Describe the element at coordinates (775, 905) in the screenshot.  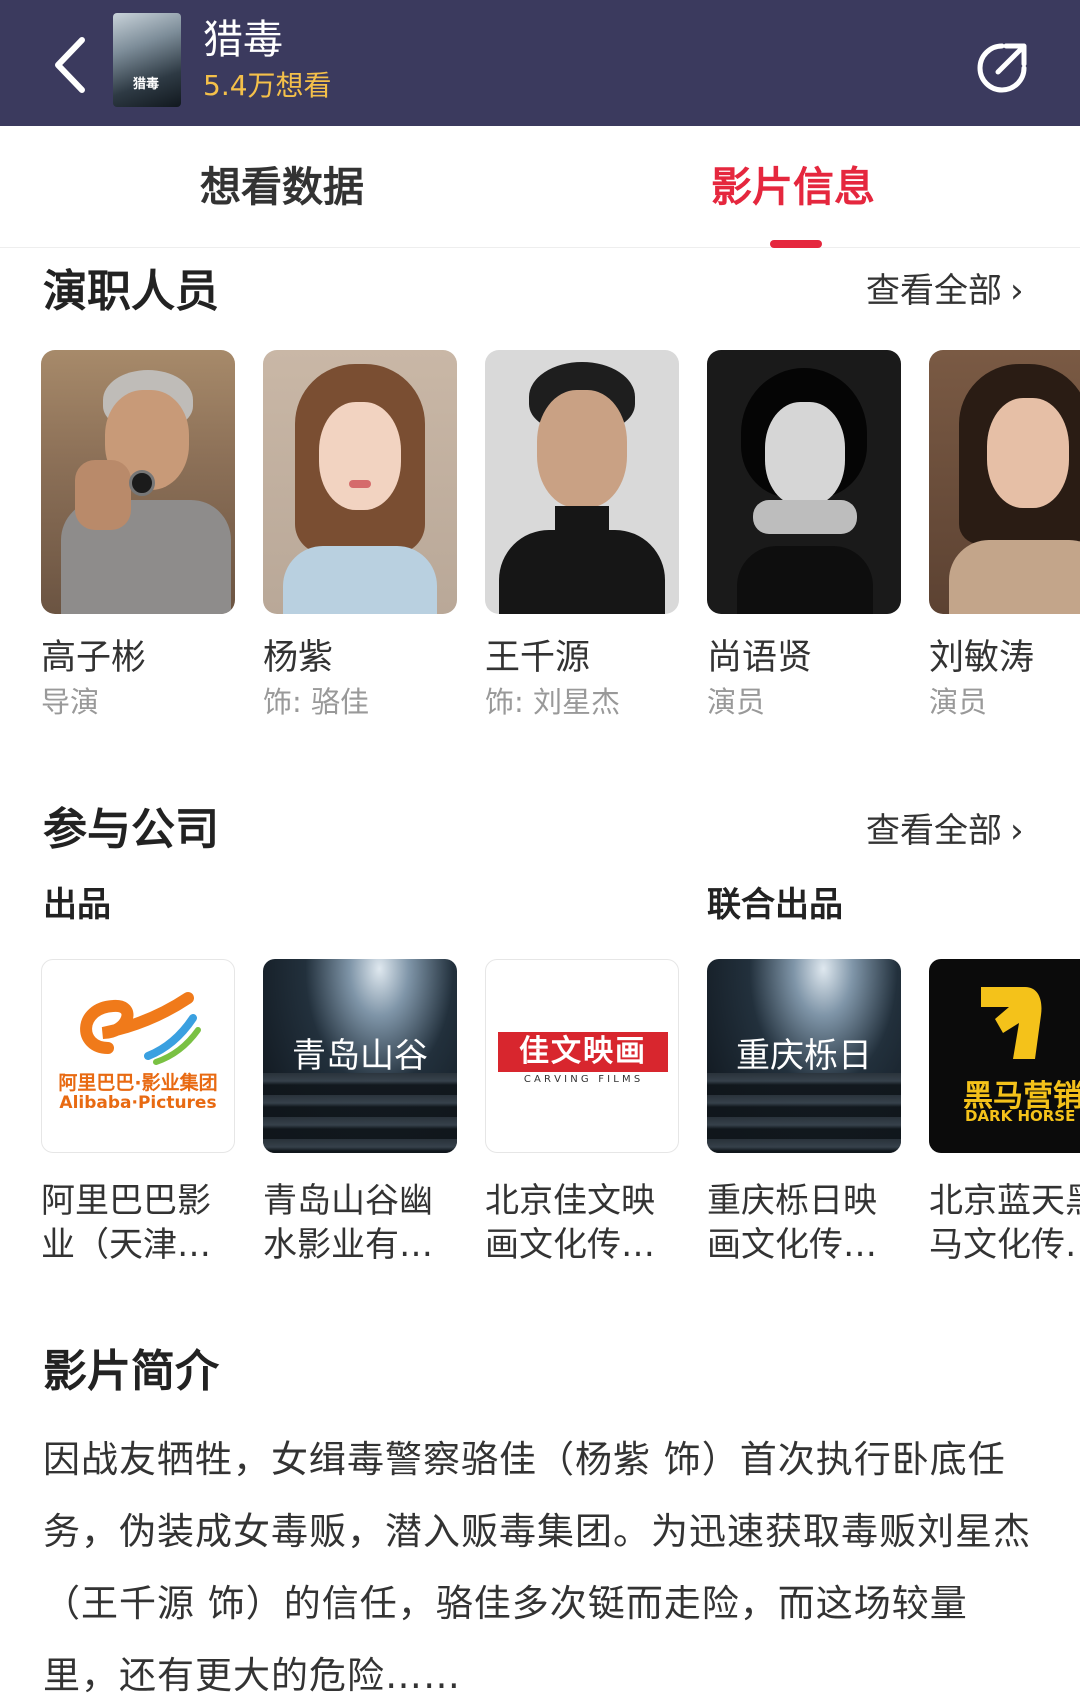
I see `coproduce-label: 联合出品` at that location.